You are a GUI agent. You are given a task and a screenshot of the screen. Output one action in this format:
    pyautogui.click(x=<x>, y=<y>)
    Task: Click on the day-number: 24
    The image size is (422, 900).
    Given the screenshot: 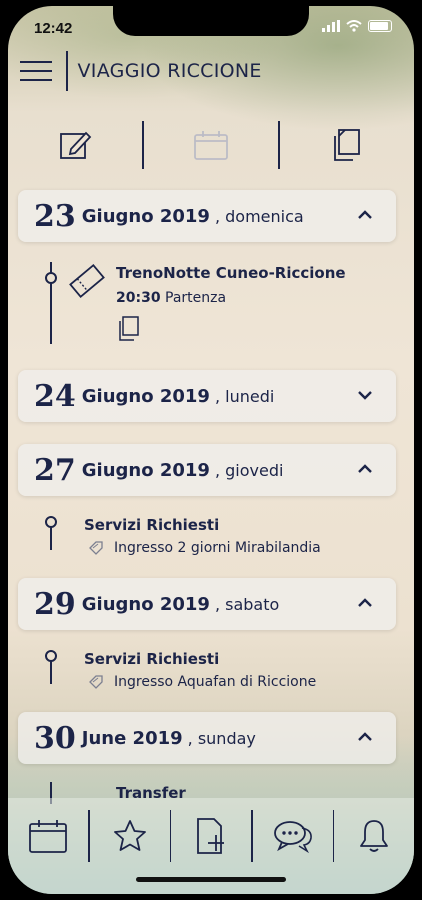 What is the action you would take?
    pyautogui.click(x=55, y=396)
    